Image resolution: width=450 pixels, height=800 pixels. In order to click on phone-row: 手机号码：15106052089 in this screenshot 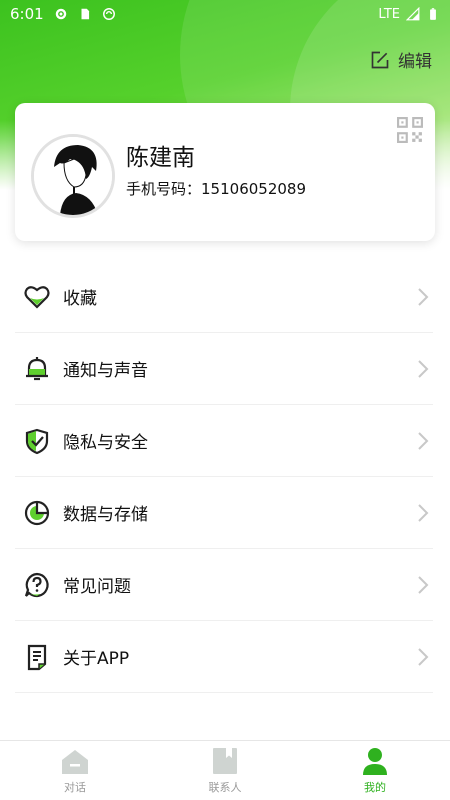, I will do `click(216, 188)`.